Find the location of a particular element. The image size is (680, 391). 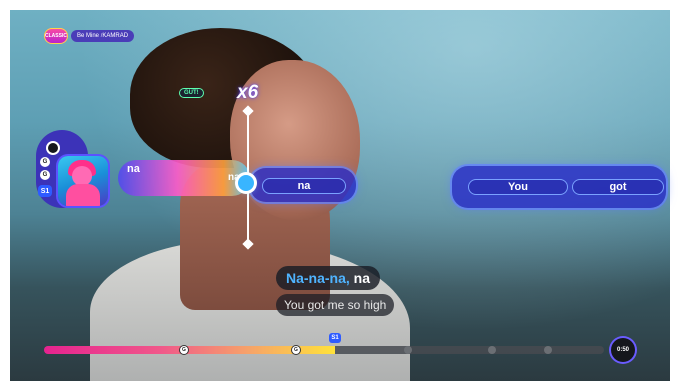

classic-mode-badge: CLASSIC is located at coordinates (56, 36).